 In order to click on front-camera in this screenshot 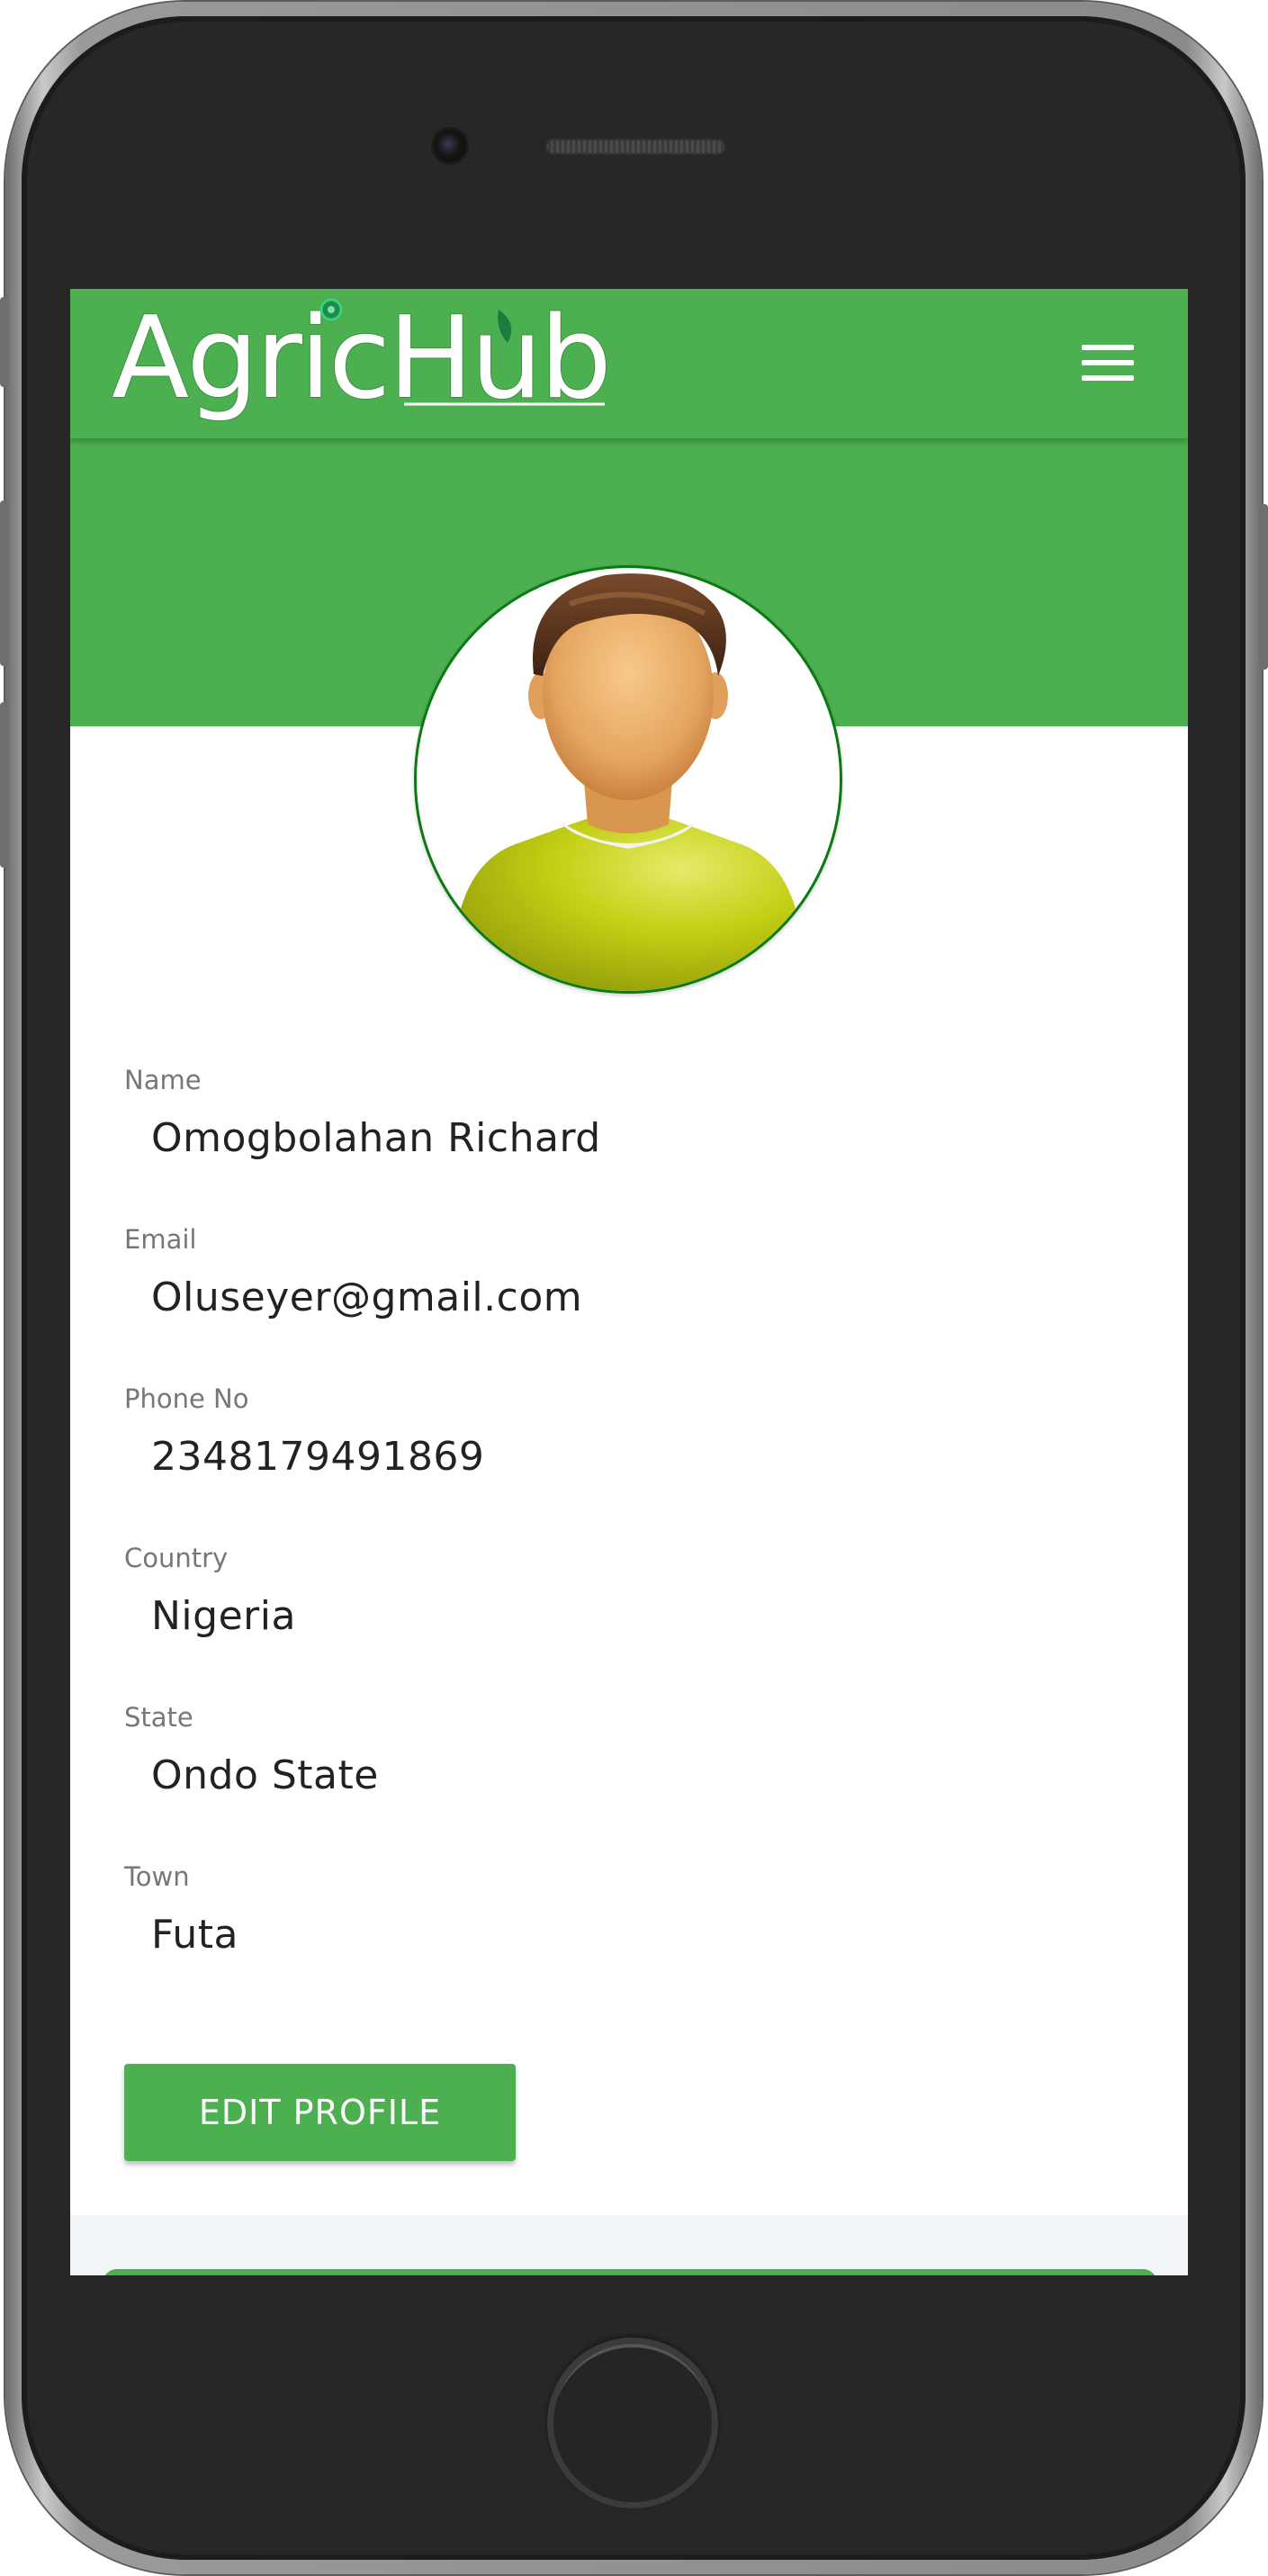, I will do `click(450, 146)`.